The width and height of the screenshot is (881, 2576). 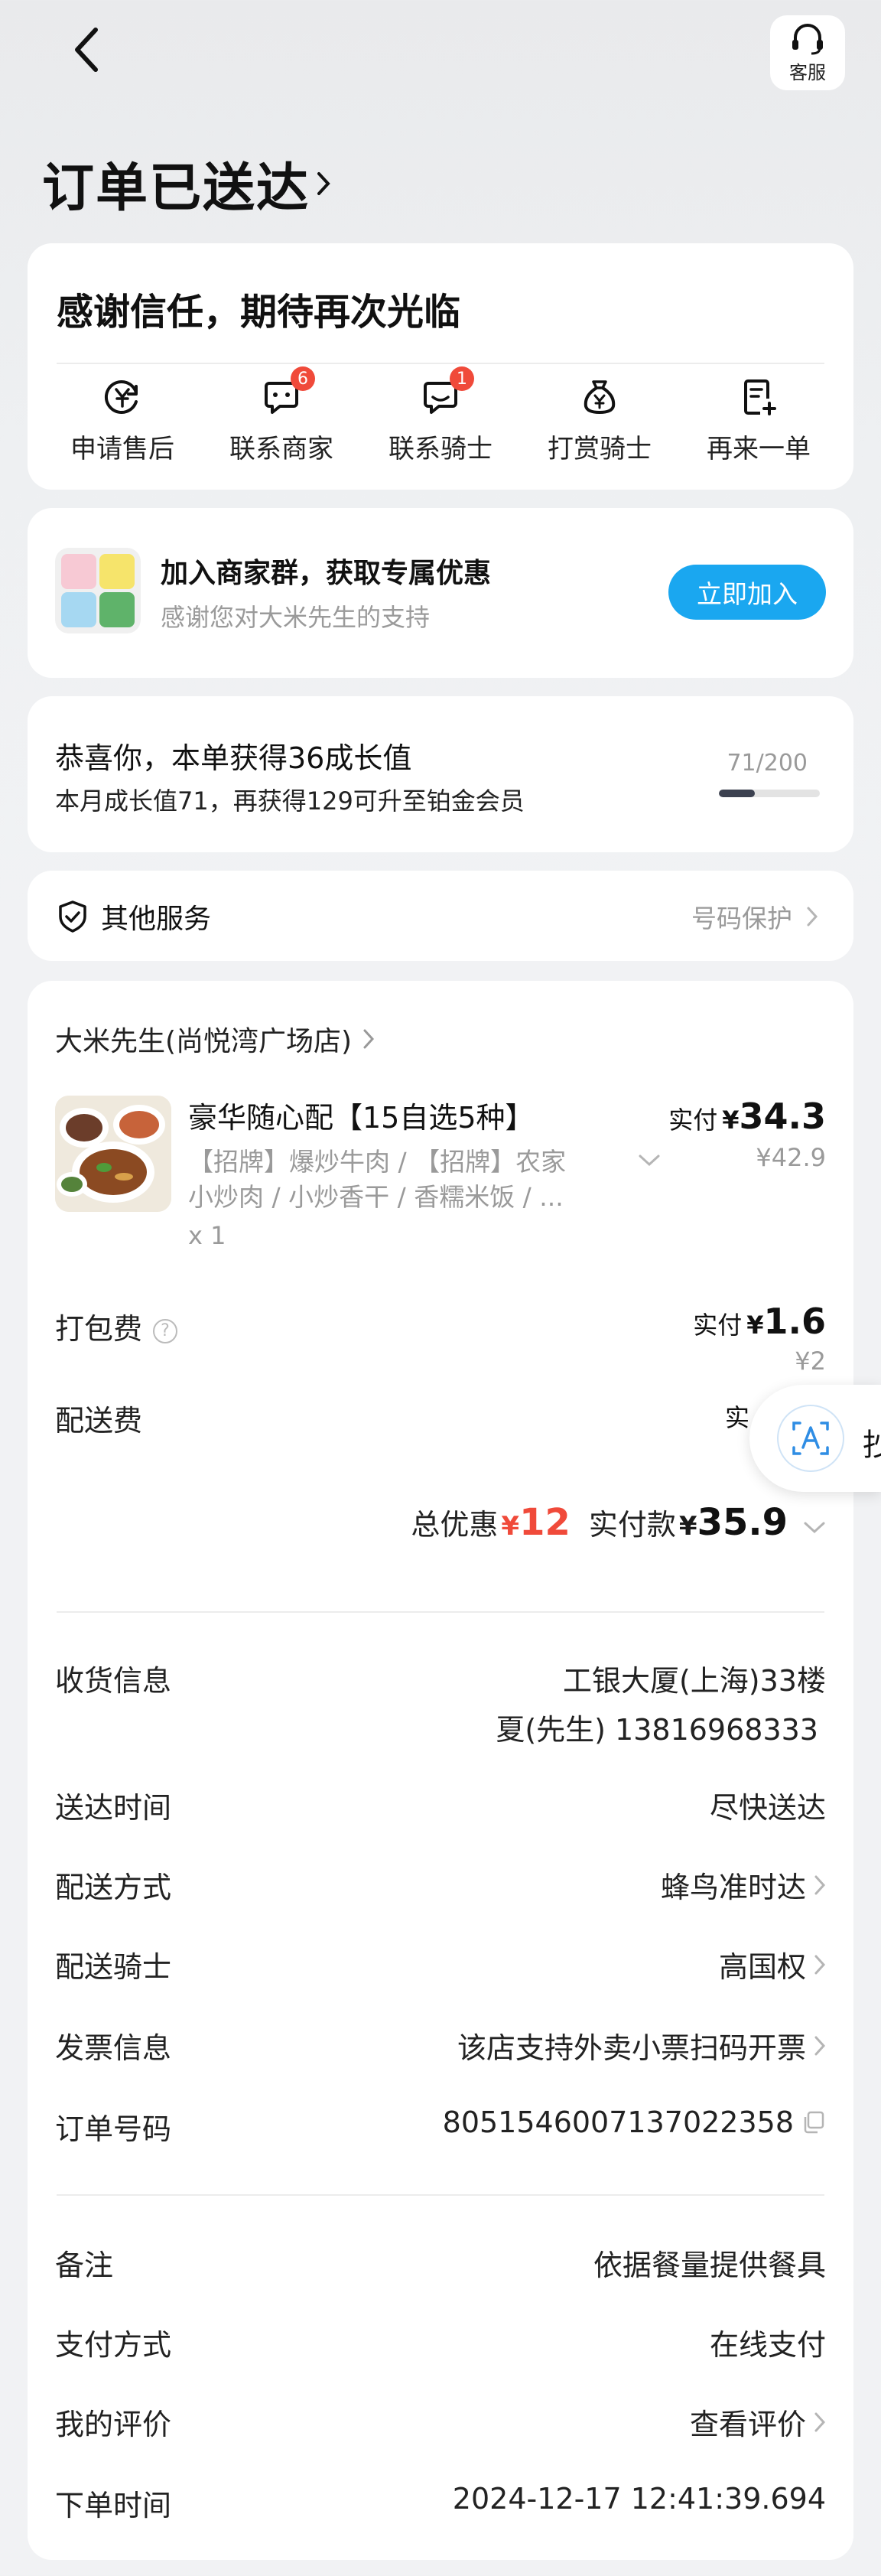 I want to click on address-line: 工银大厦(上海)33楼, so click(x=694, y=1681).